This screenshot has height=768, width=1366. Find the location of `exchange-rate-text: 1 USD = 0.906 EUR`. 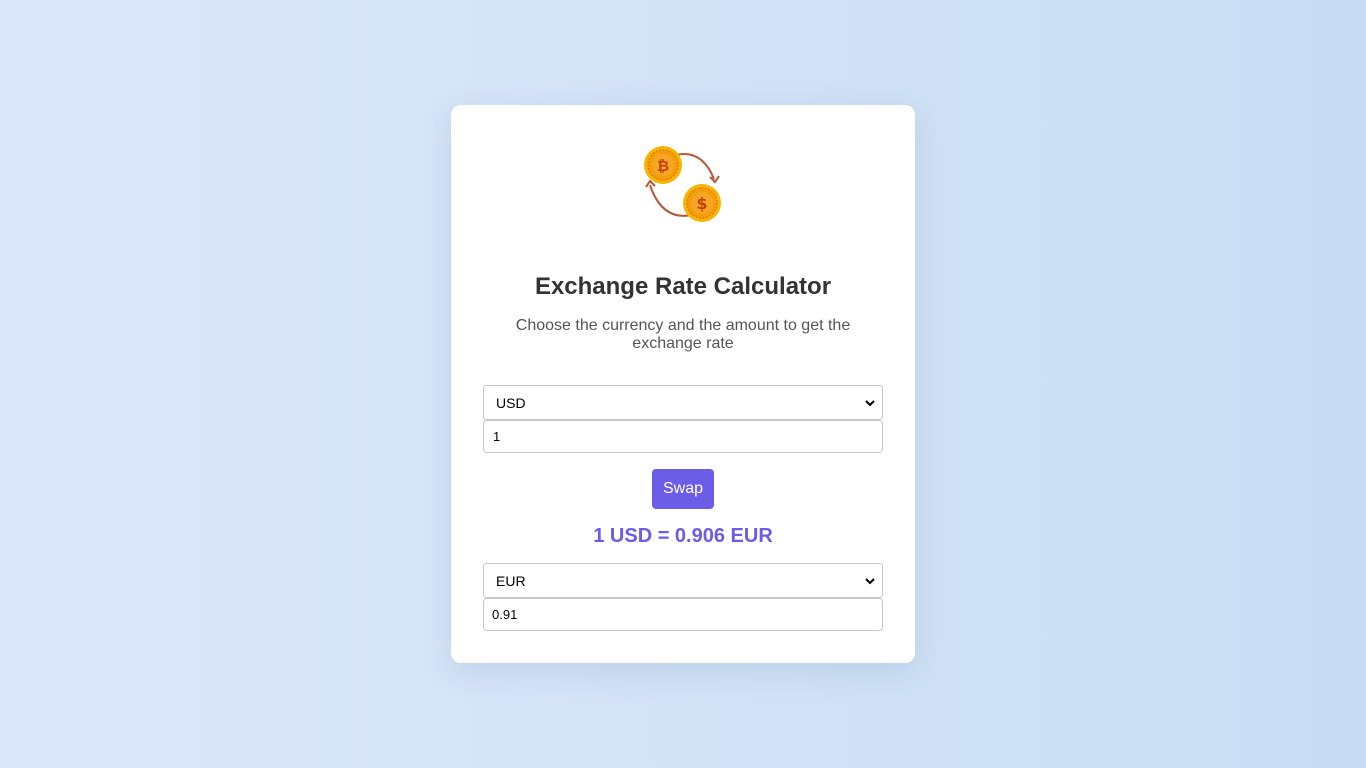

exchange-rate-text: 1 USD = 0.906 EUR is located at coordinates (683, 536).